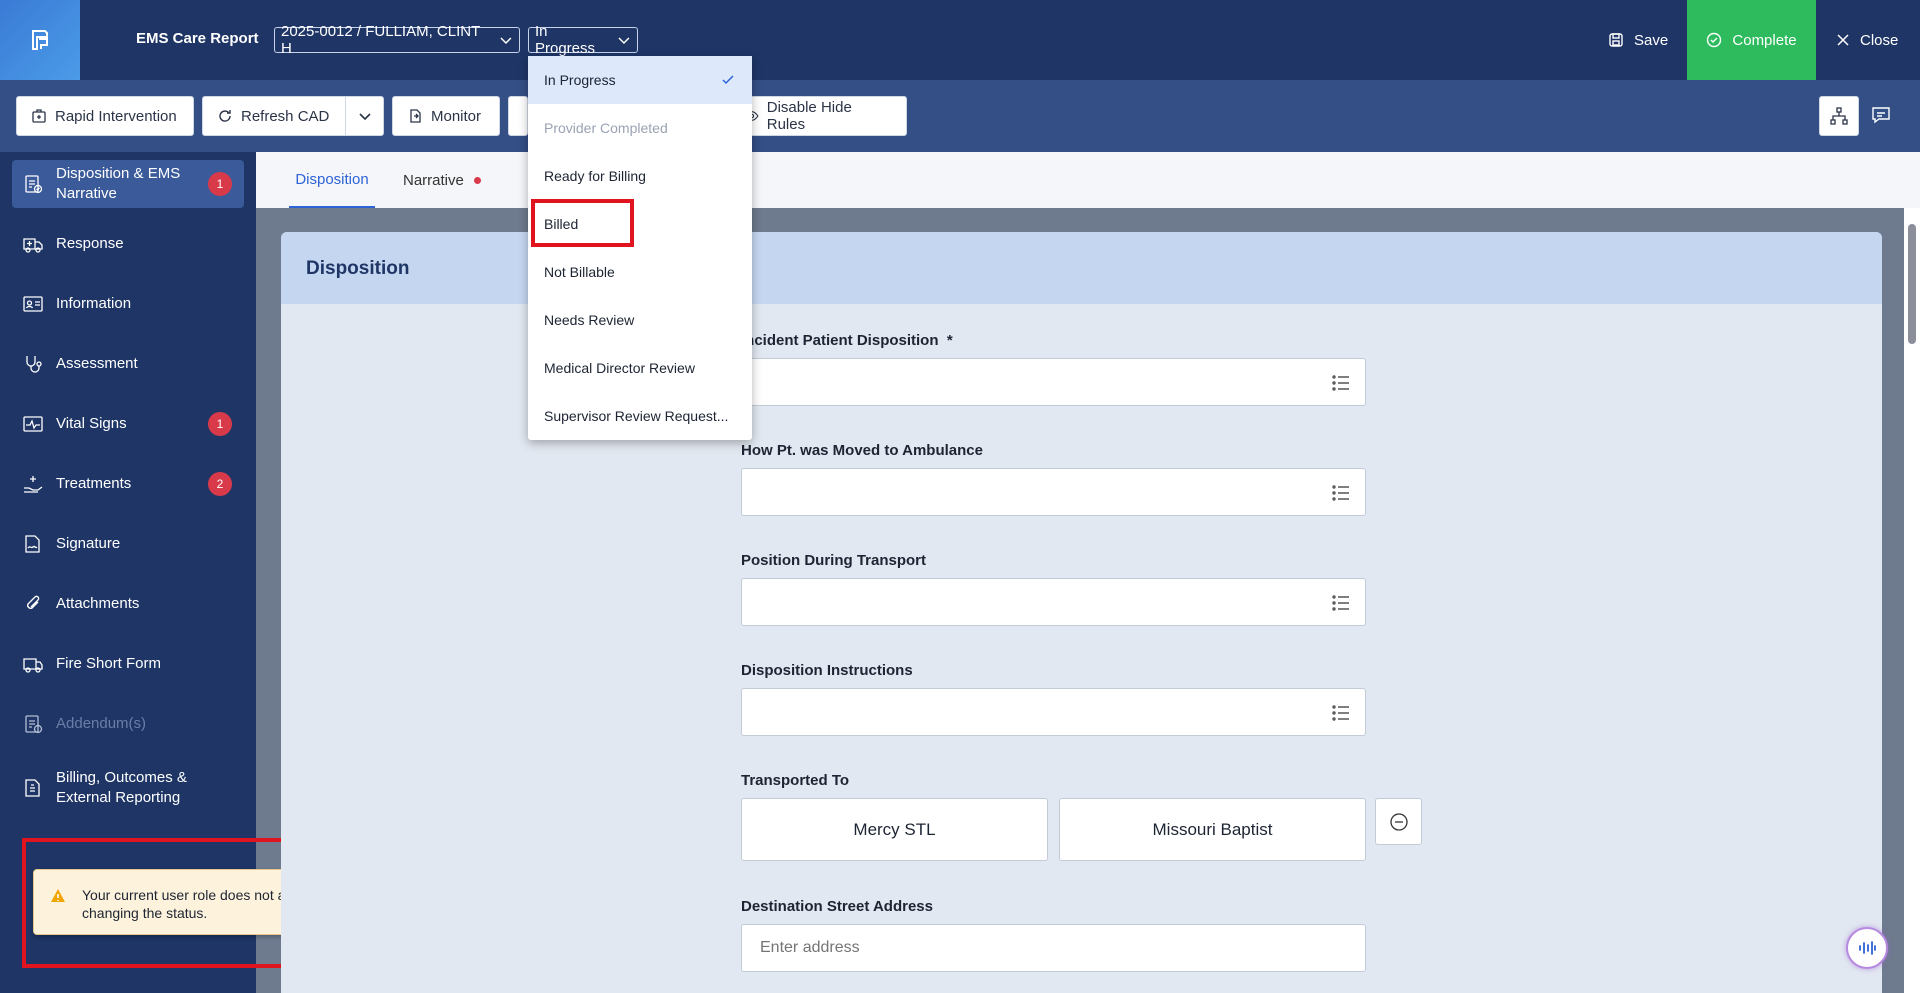 The height and width of the screenshot is (993, 1920). What do you see at coordinates (116, 116) in the screenshot?
I see `rapid-intervention-label: Rapid Intervention` at bounding box center [116, 116].